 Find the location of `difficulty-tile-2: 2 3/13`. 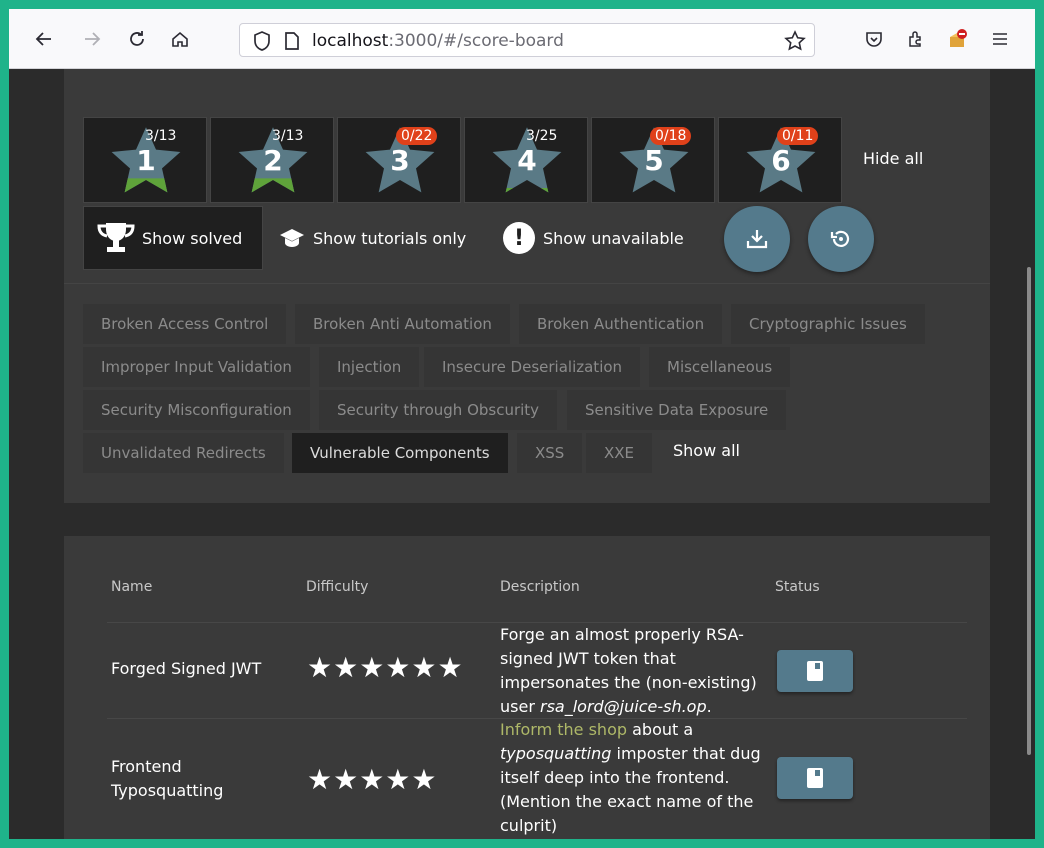

difficulty-tile-2: 2 3/13 is located at coordinates (272, 160).